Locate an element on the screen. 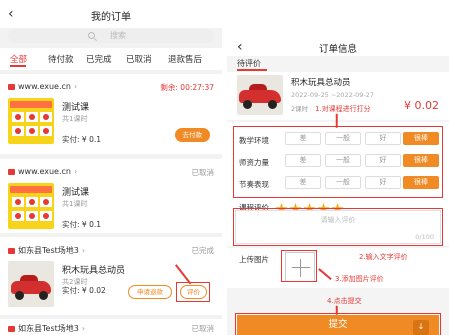 The image size is (449, 335). upload-highlight is located at coordinates (299, 266).